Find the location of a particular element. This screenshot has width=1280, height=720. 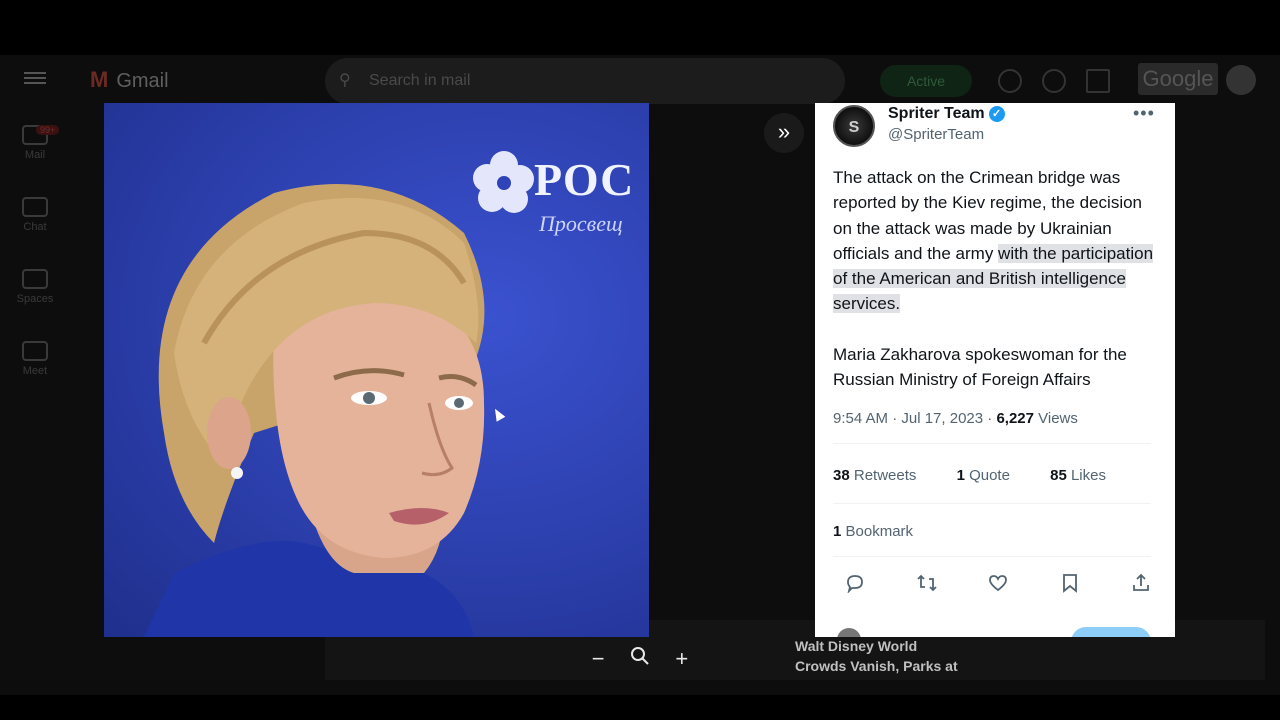

search-icon: ⚲ is located at coordinates (345, 80).